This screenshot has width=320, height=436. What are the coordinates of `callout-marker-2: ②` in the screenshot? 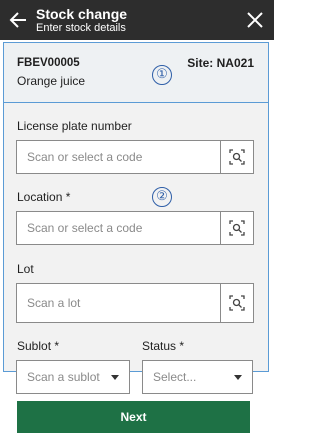 It's located at (162, 197).